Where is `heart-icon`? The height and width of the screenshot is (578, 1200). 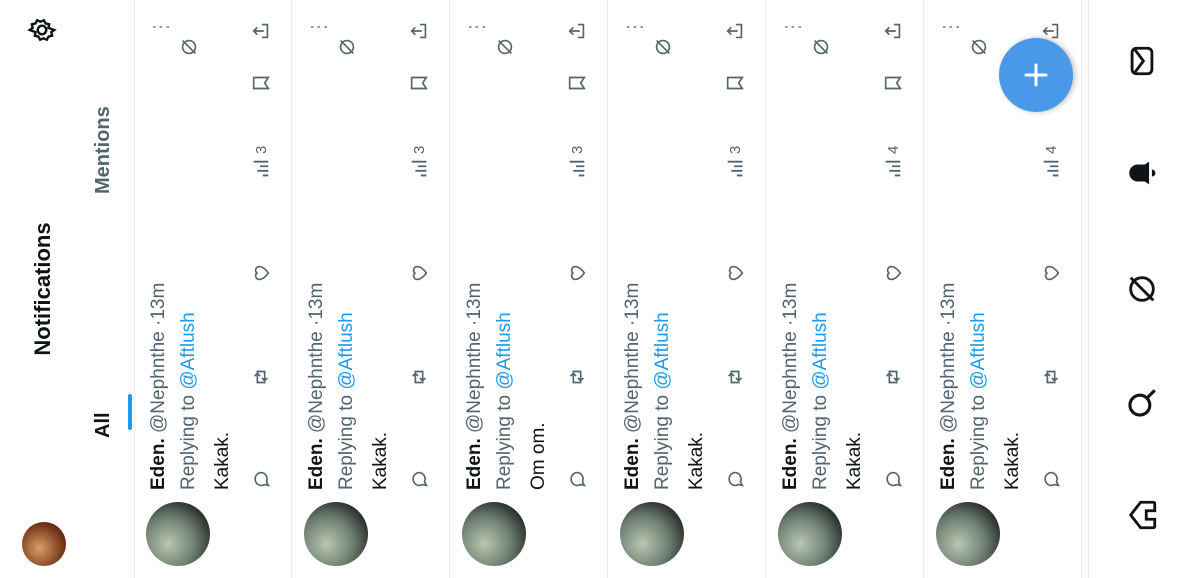
heart-icon is located at coordinates (420, 273).